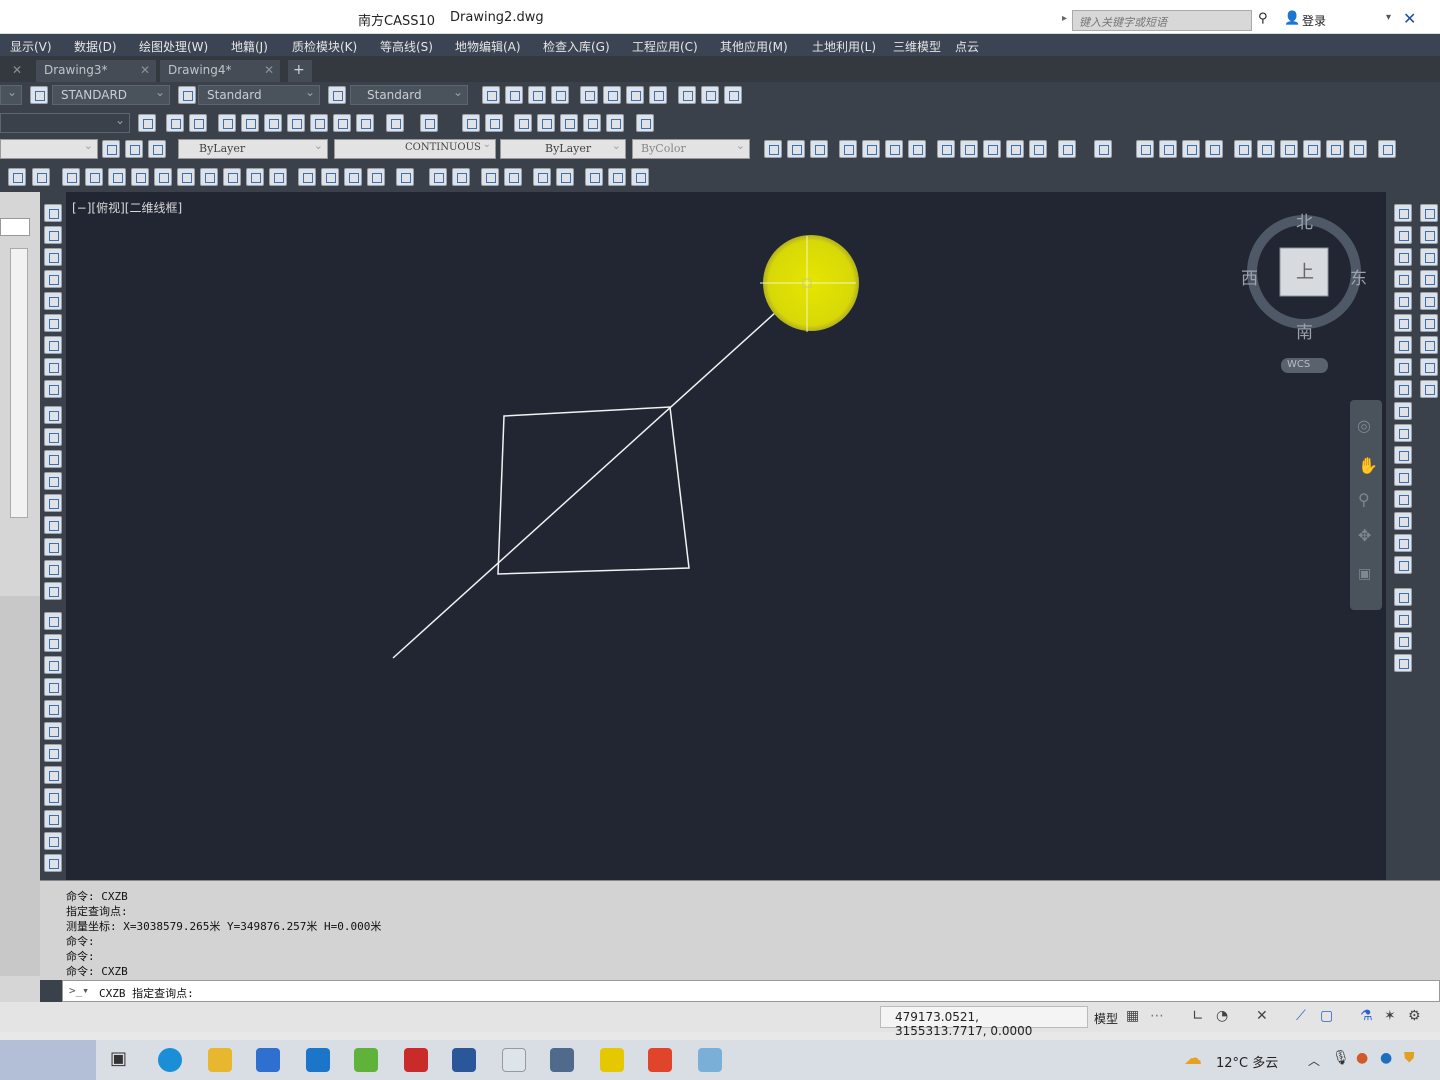 The width and height of the screenshot is (1440, 1080). Describe the element at coordinates (1409, 18) in the screenshot. I see `exchange-icon: ✕` at that location.